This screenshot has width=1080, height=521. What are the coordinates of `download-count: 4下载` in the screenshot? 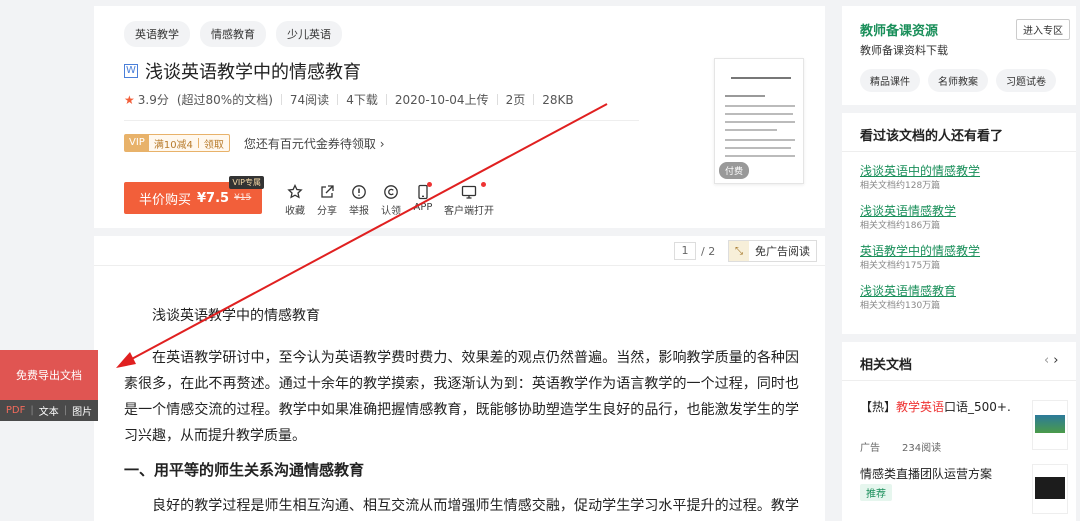 It's located at (362, 100).